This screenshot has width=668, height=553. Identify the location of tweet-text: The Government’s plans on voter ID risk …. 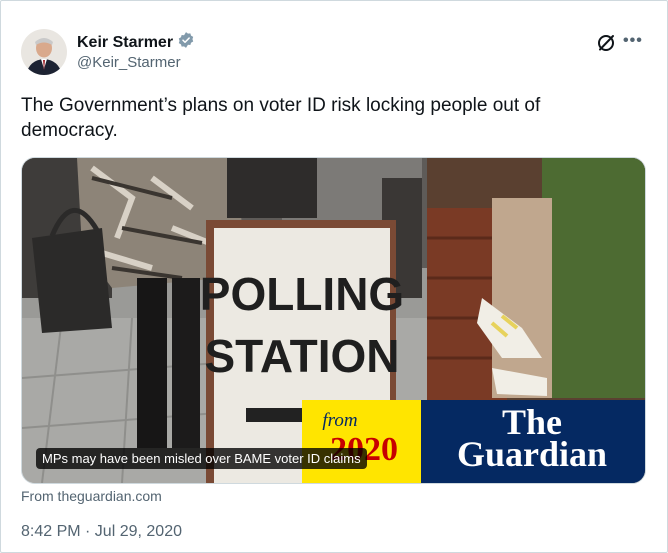
(281, 118).